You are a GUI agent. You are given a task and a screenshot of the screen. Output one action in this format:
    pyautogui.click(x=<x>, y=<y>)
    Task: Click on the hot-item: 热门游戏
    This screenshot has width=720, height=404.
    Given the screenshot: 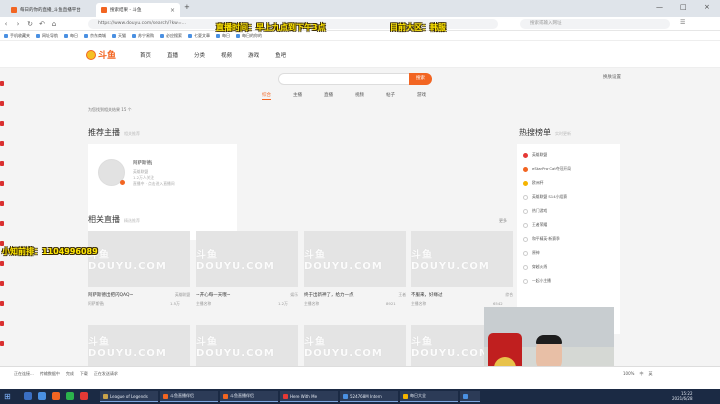 What is the action you would take?
    pyautogui.click(x=535, y=211)
    